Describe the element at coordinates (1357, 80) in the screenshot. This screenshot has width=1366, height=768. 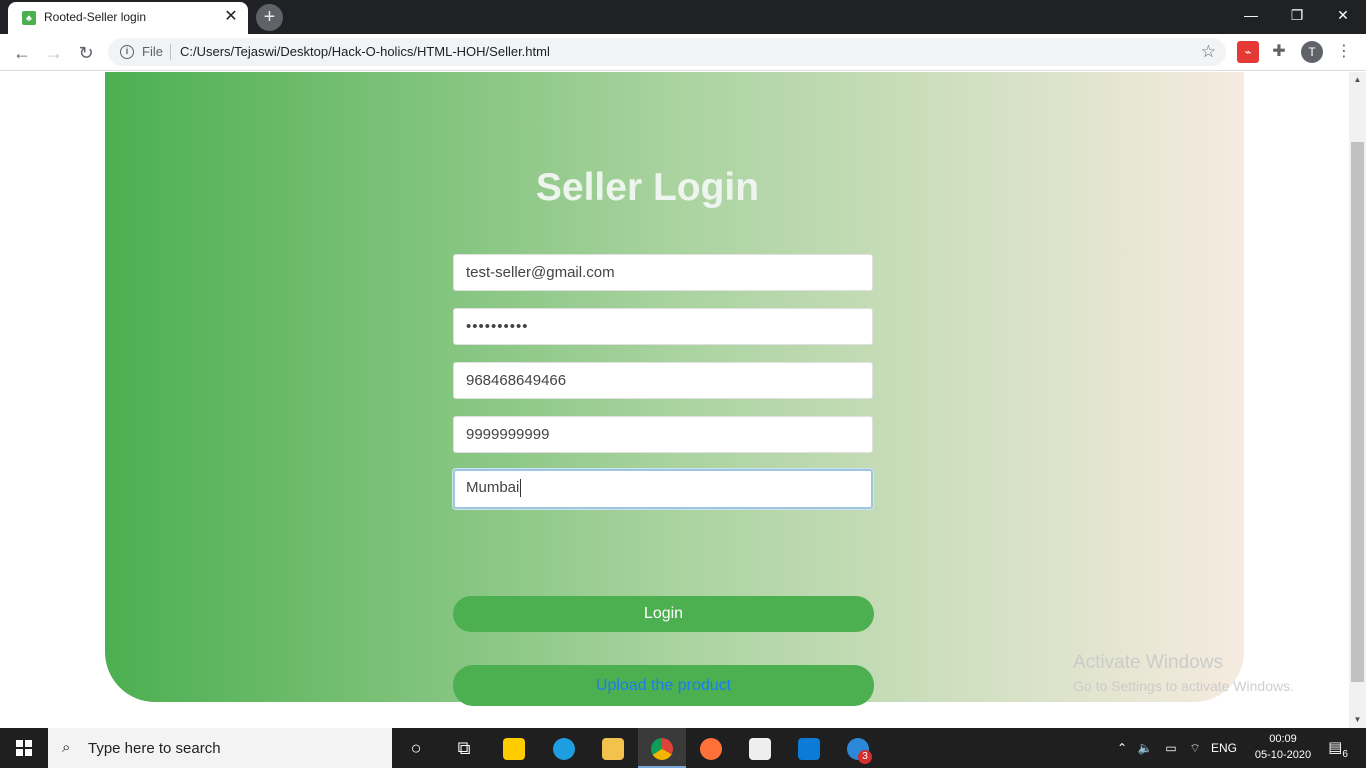
I see `scroll-up-arrow-icon: ▲` at that location.